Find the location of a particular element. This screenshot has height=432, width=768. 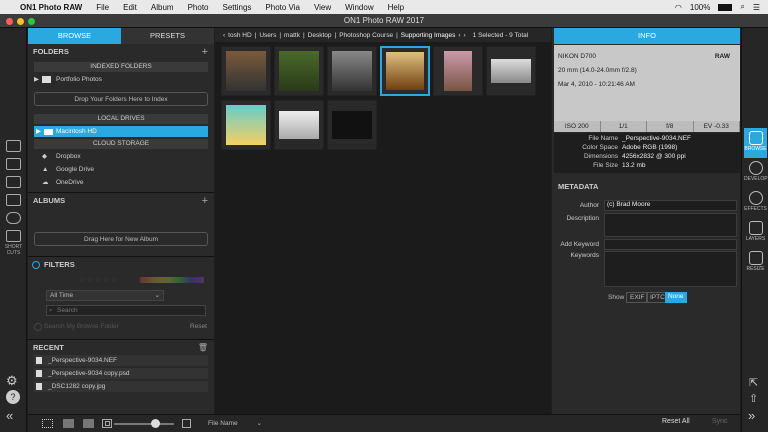

color-label-swatches is located at coordinates (172, 280).